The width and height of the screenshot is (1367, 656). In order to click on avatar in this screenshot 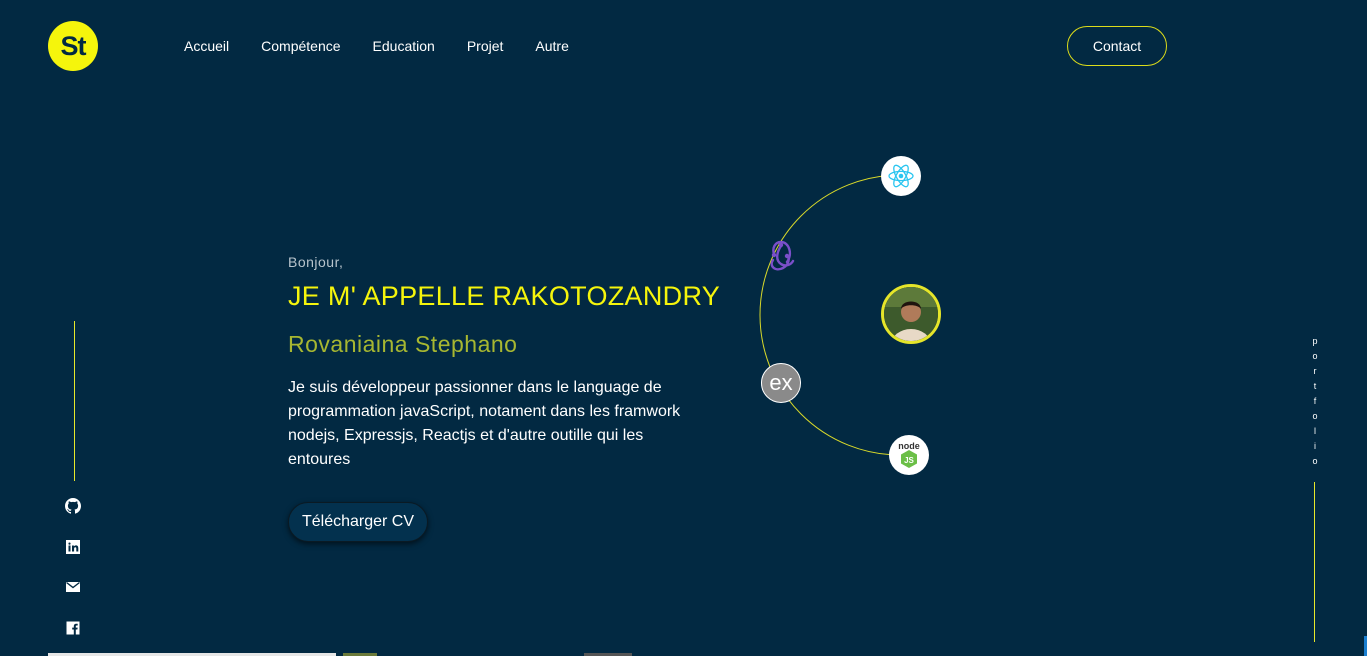, I will do `click(911, 314)`.